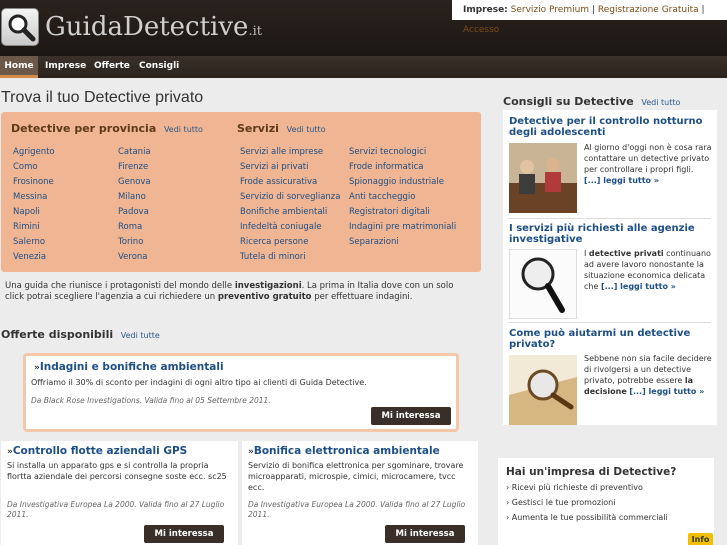  I want to click on consigli-heading: Consigli su Detective Vedi tutto, so click(592, 101).